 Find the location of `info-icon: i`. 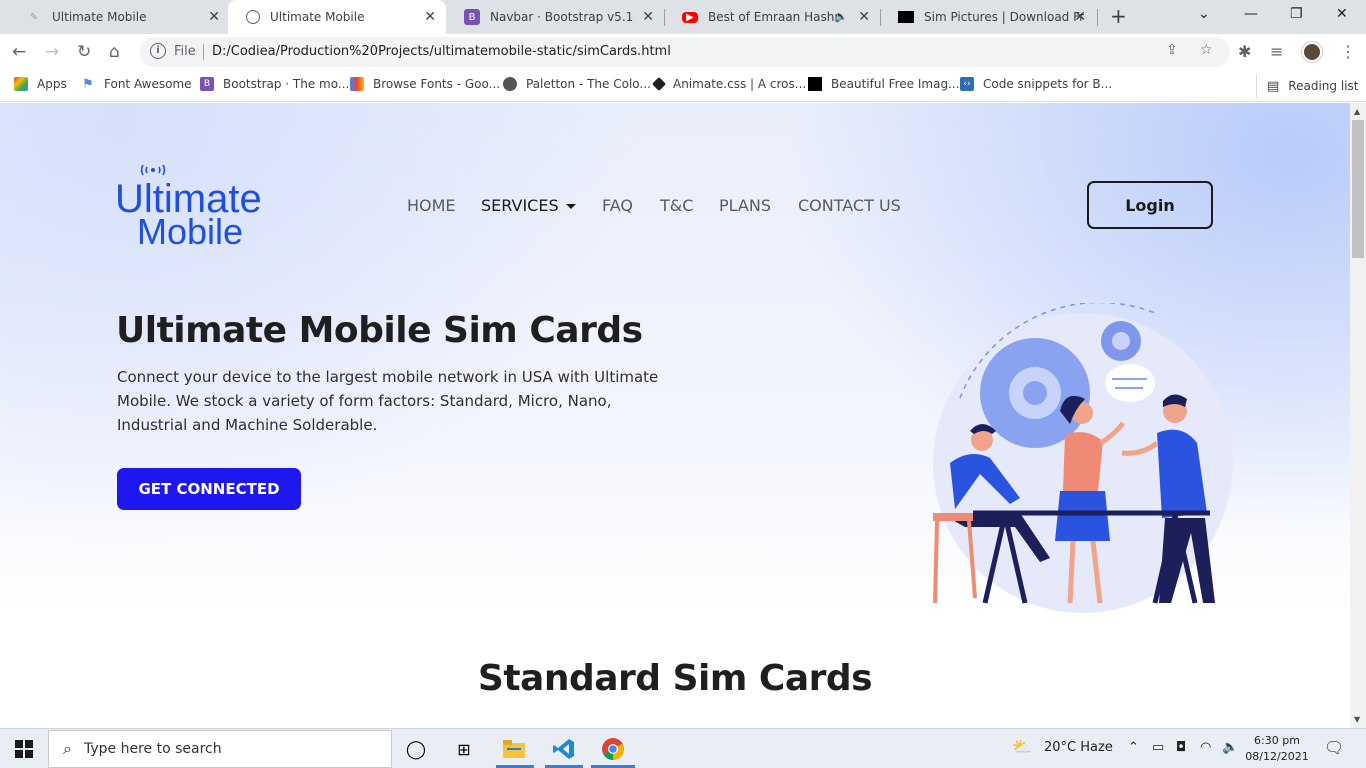

info-icon: i is located at coordinates (158, 51).